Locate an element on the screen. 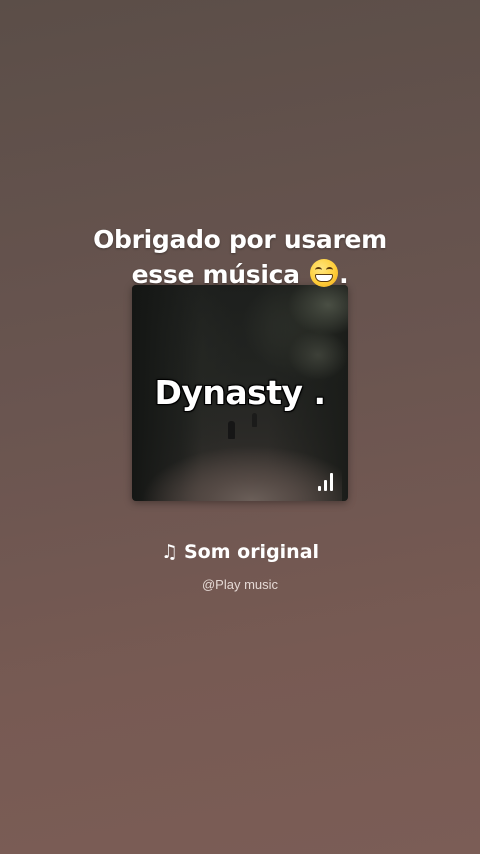 This screenshot has width=480, height=854. grinning-face-icon is located at coordinates (324, 273).